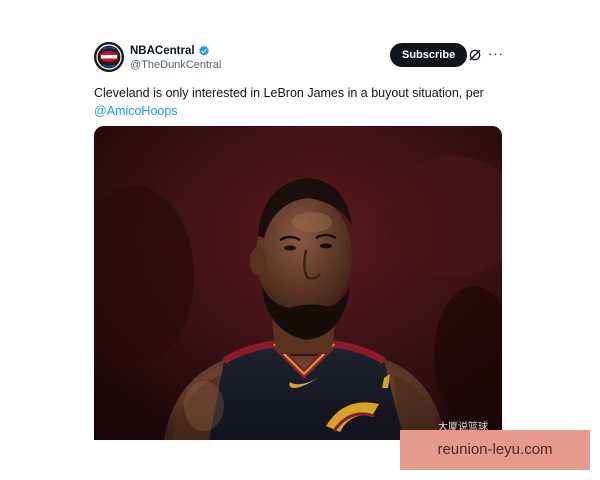  I want to click on avatar, so click(109, 57).